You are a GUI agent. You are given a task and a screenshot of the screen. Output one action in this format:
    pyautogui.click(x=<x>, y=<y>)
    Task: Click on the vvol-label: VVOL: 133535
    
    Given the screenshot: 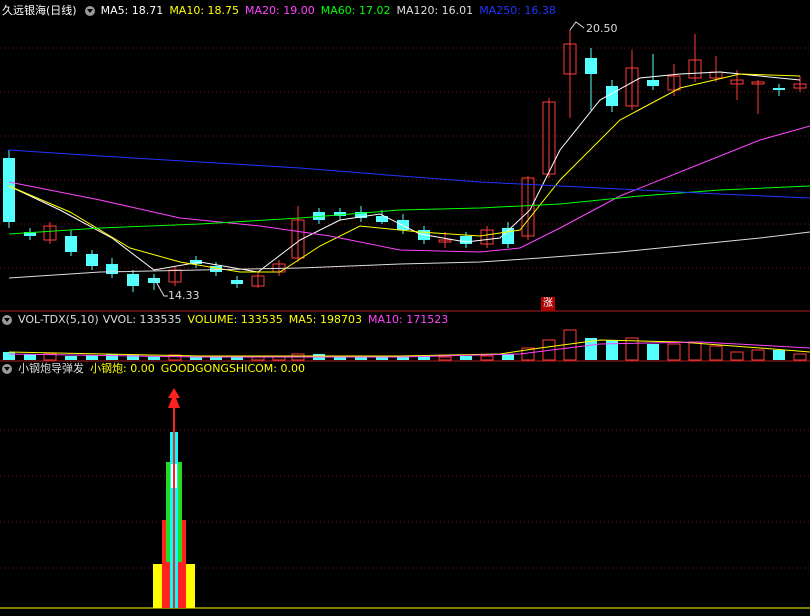 What is the action you would take?
    pyautogui.click(x=142, y=319)
    